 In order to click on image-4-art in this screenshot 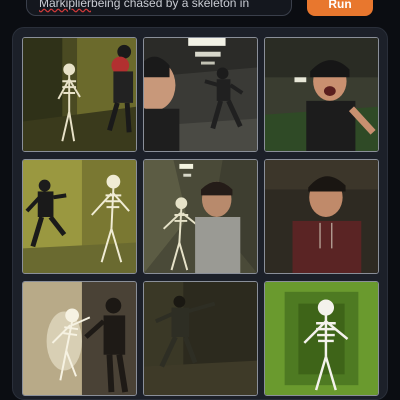, I will do `click(79, 216)`.